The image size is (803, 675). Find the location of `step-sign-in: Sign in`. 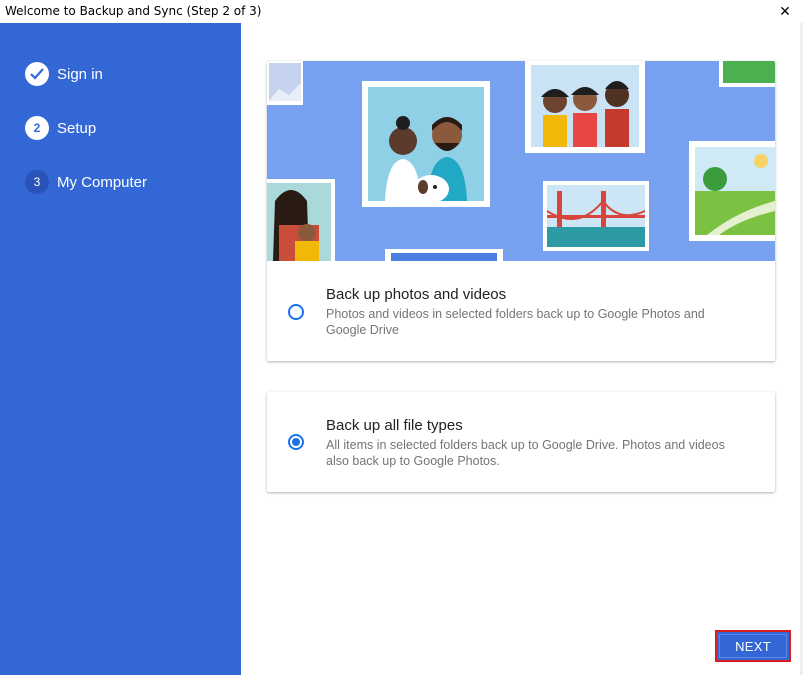

step-sign-in: Sign in is located at coordinates (64, 74).